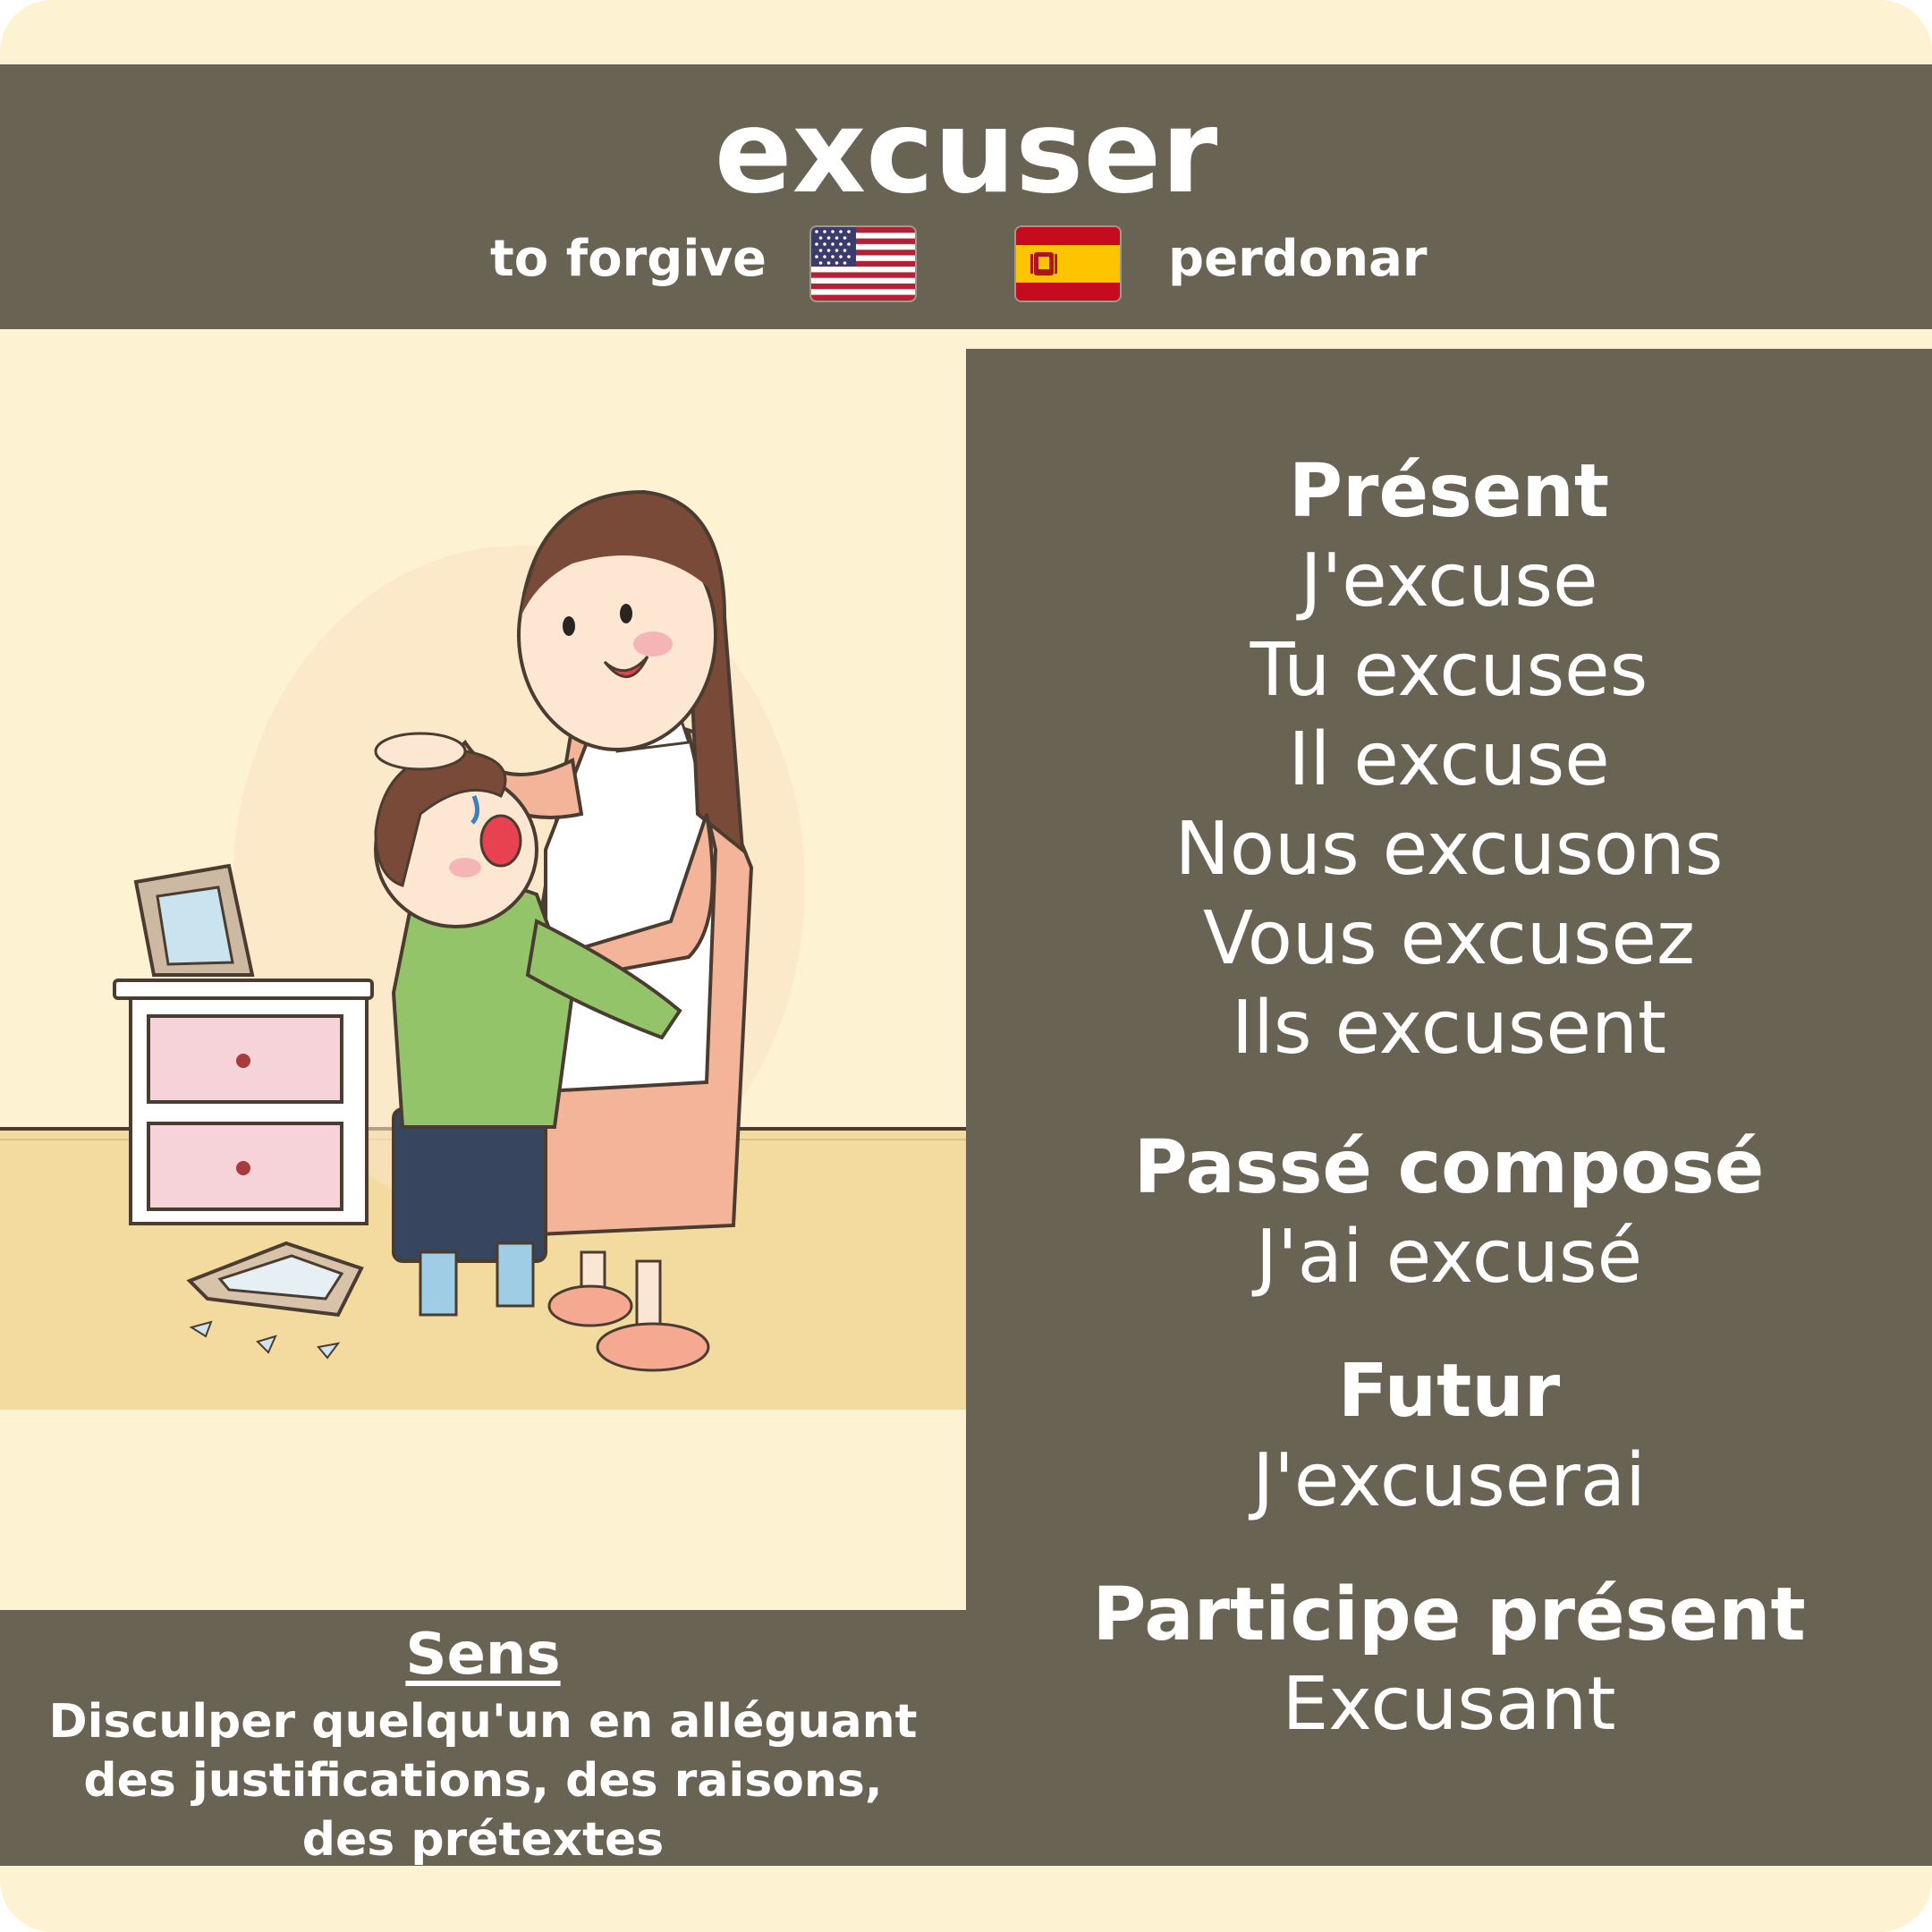  Describe the element at coordinates (1298, 259) in the screenshot. I see `spanish-translation: perdonar` at that location.